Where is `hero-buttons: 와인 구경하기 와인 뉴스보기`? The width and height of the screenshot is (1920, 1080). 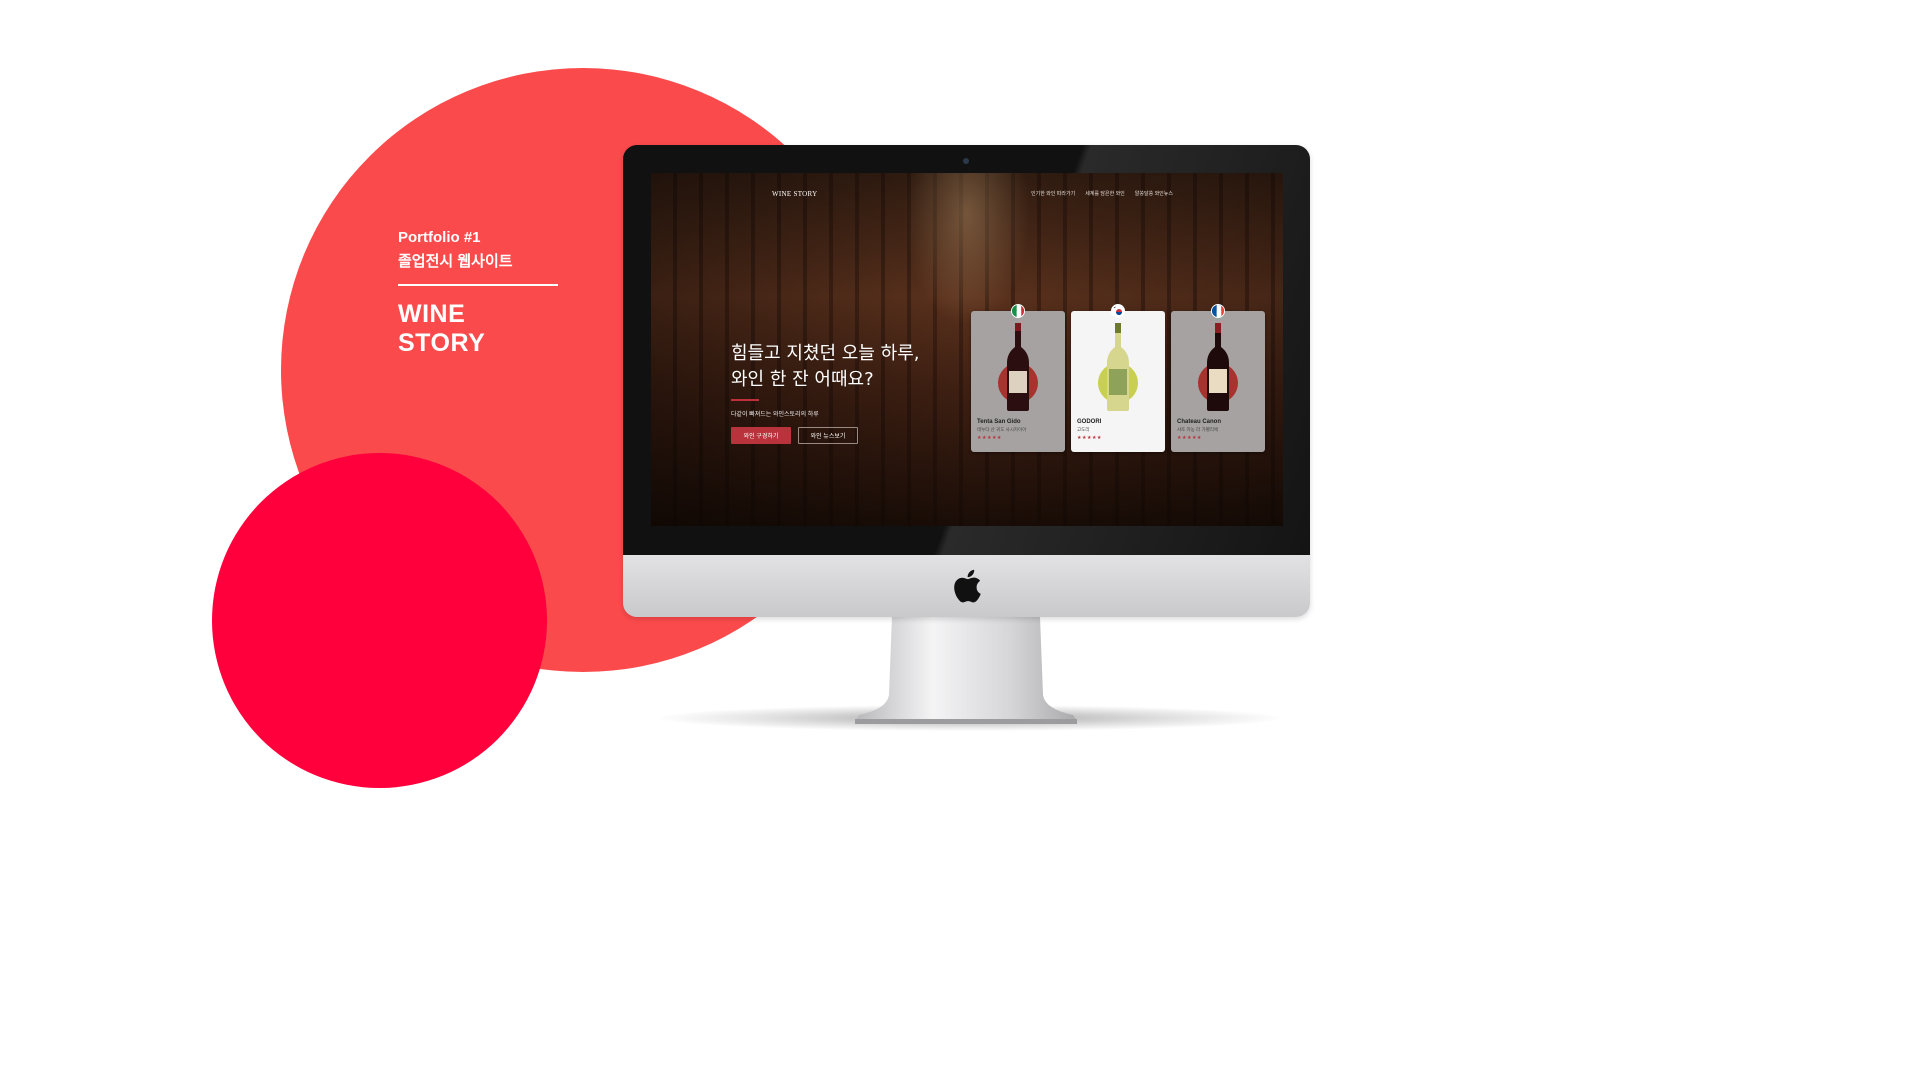
hero-buttons: 와인 구경하기 와인 뉴스보기 is located at coordinates (825, 435).